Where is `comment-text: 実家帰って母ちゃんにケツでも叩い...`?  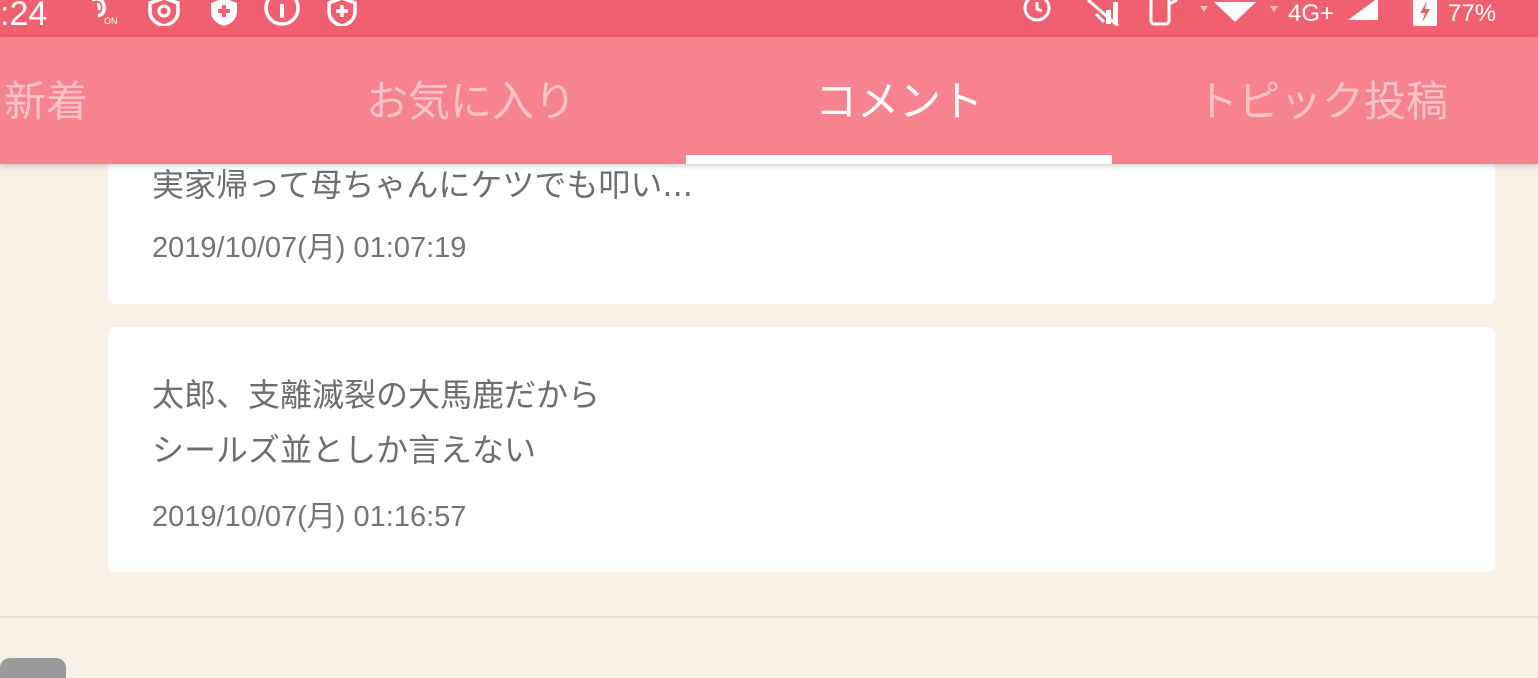 comment-text: 実家帰って母ちゃんにケツでも叩い... is located at coordinates (422, 185).